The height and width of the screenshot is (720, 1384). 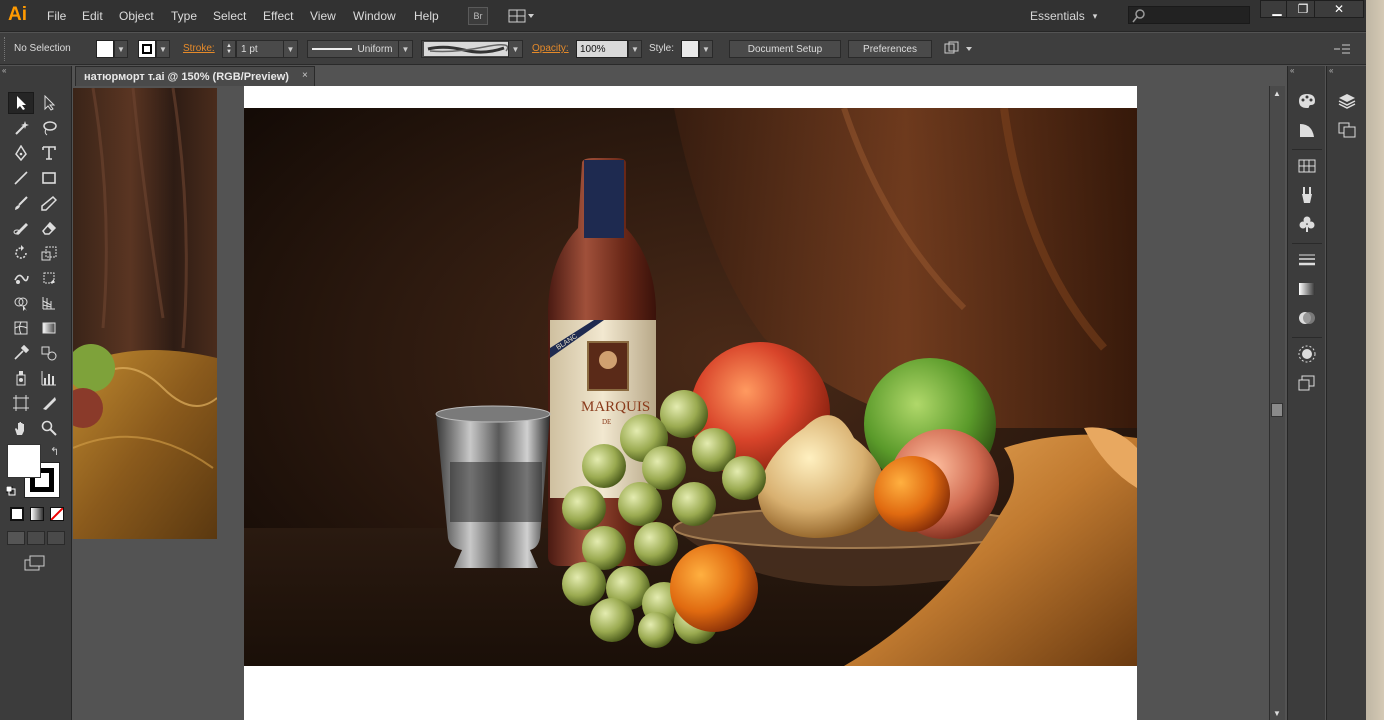 I want to click on direct-selection-tool, so click(x=49, y=103).